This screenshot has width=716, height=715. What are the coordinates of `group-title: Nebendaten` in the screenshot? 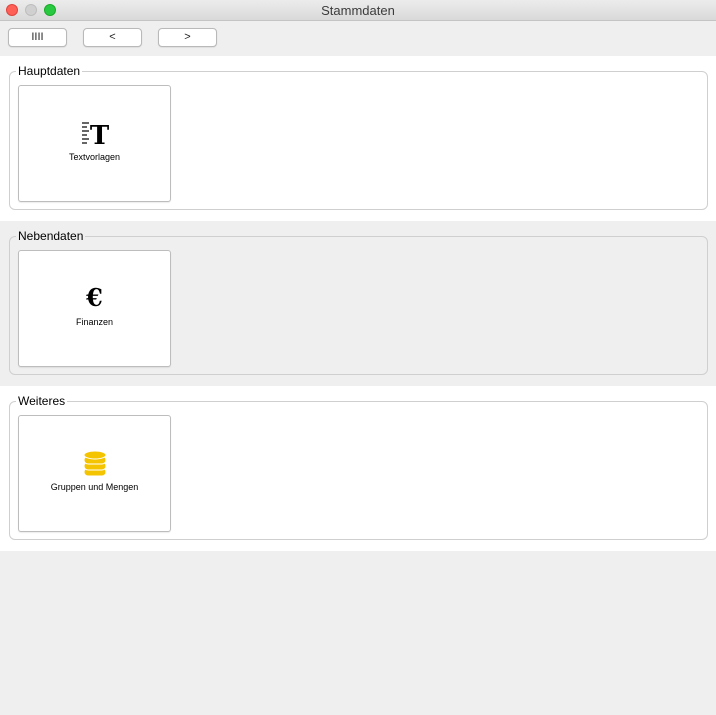 It's located at (51, 236).